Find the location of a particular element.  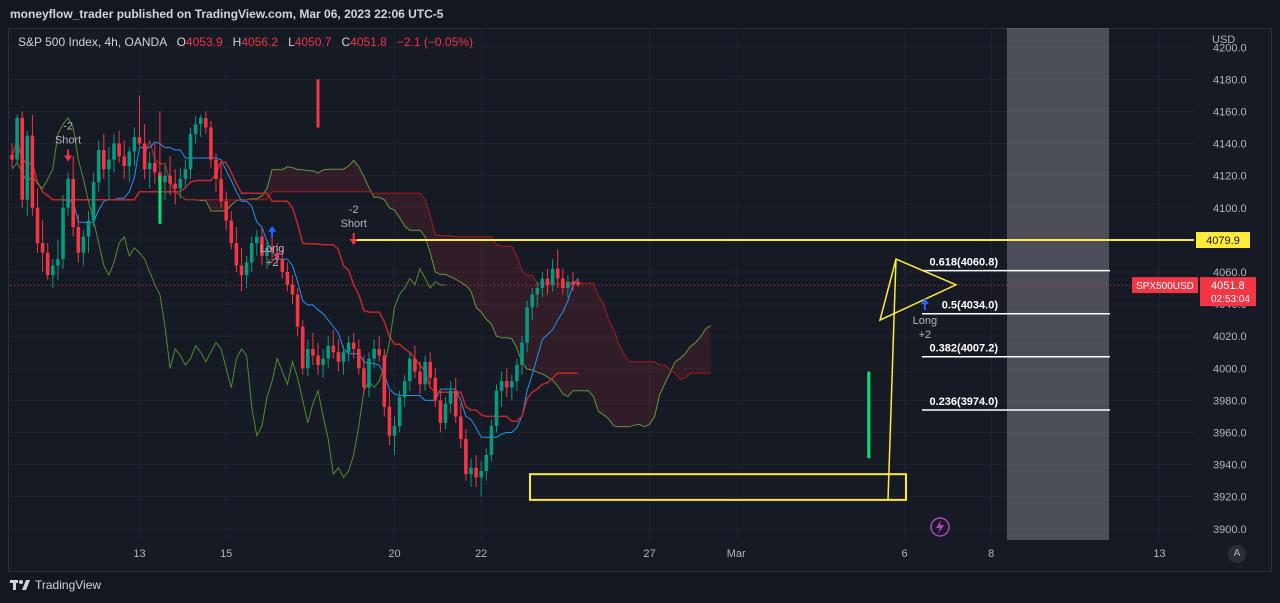

low-label: L is located at coordinates (291, 42).